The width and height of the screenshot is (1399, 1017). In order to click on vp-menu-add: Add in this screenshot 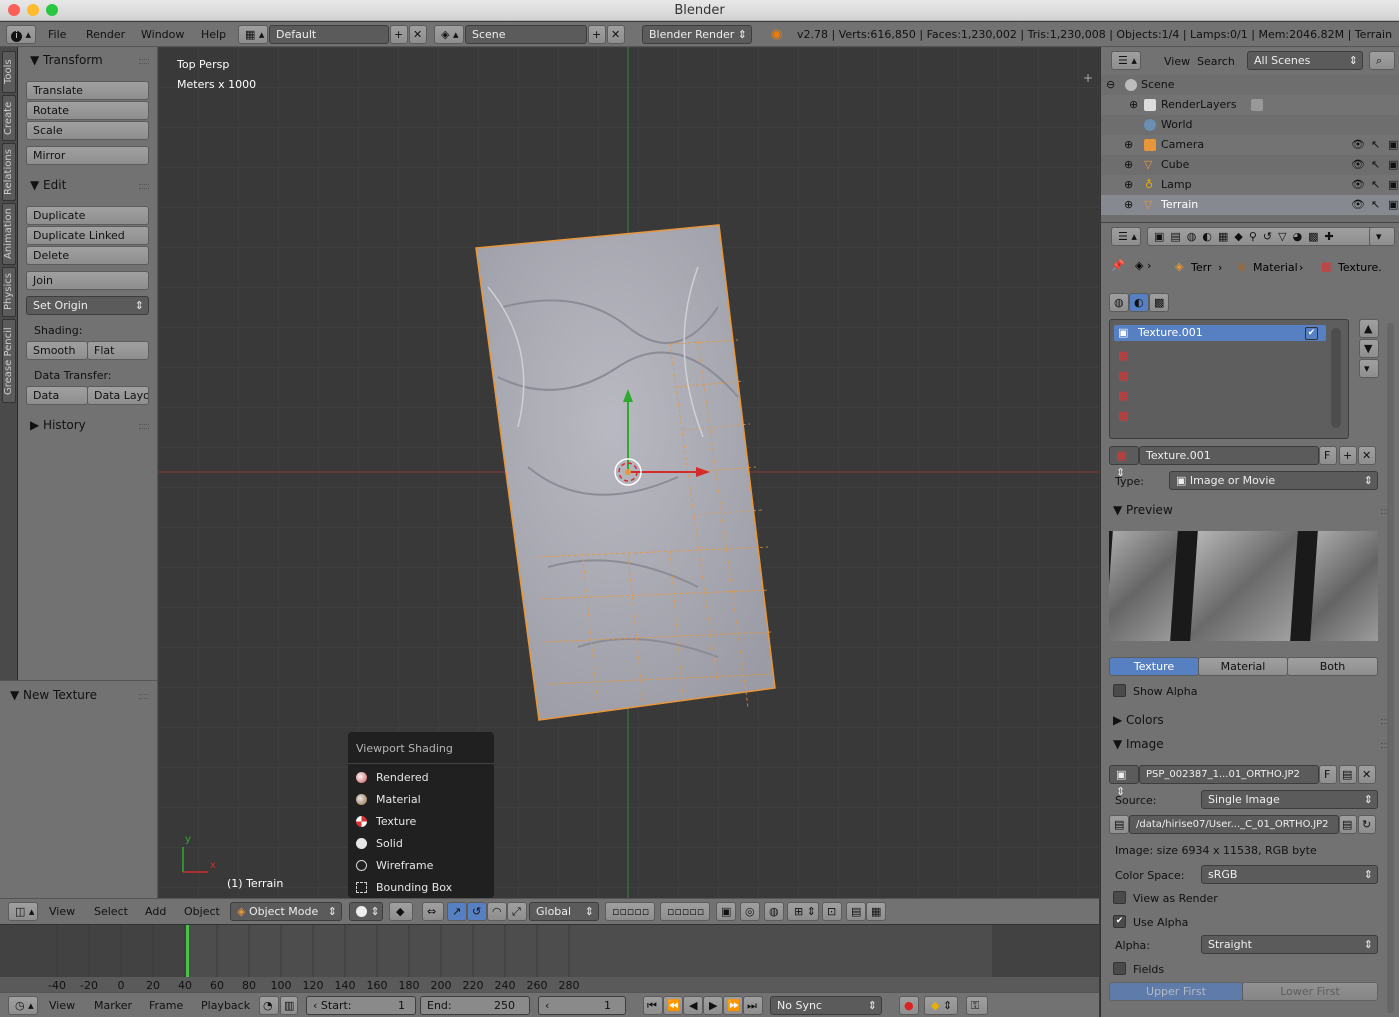, I will do `click(155, 911)`.